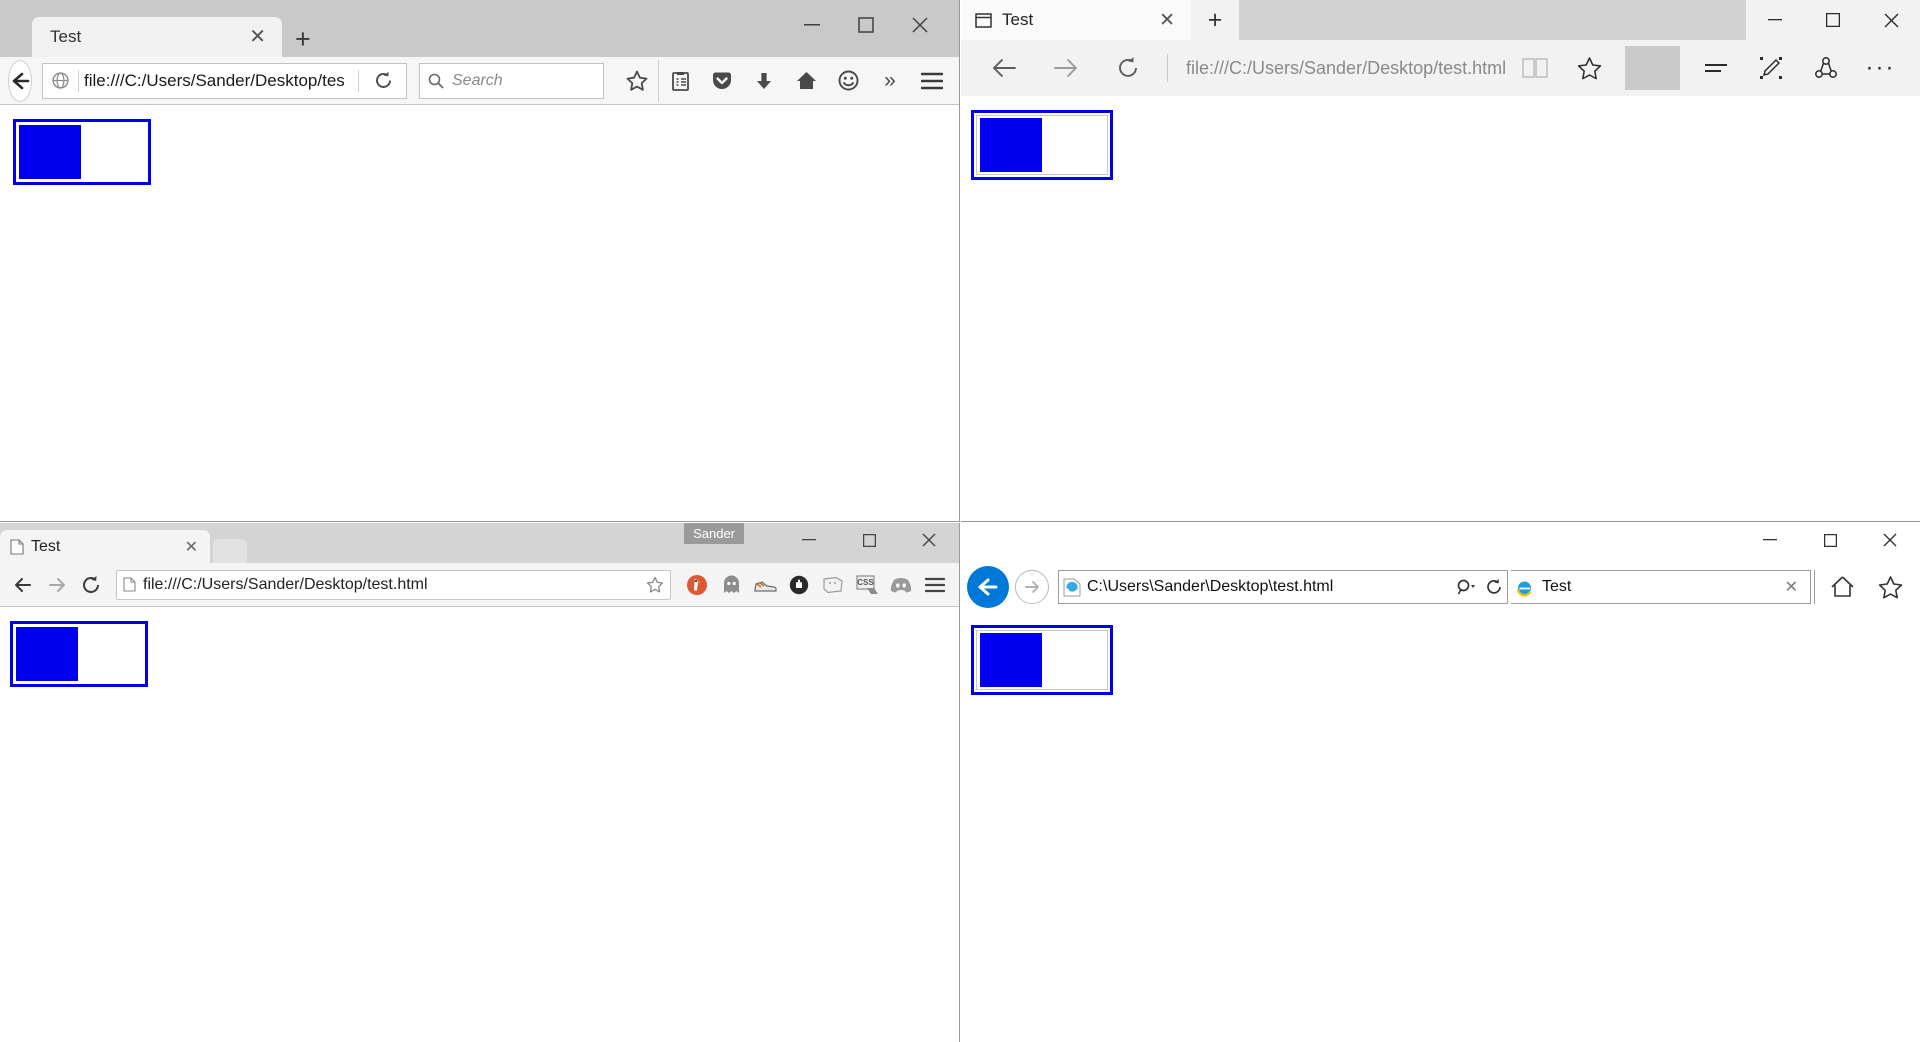 This screenshot has height=1042, width=1920. I want to click on css-viewer-icon: CSS, so click(867, 585).